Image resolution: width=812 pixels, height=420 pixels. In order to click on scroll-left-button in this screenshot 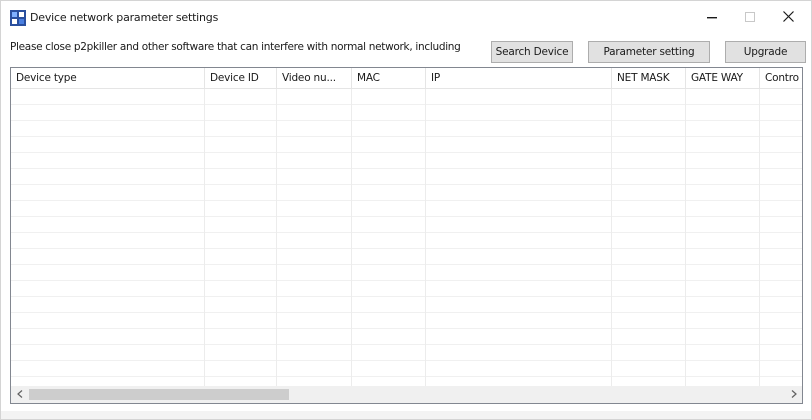, I will do `click(19, 394)`.